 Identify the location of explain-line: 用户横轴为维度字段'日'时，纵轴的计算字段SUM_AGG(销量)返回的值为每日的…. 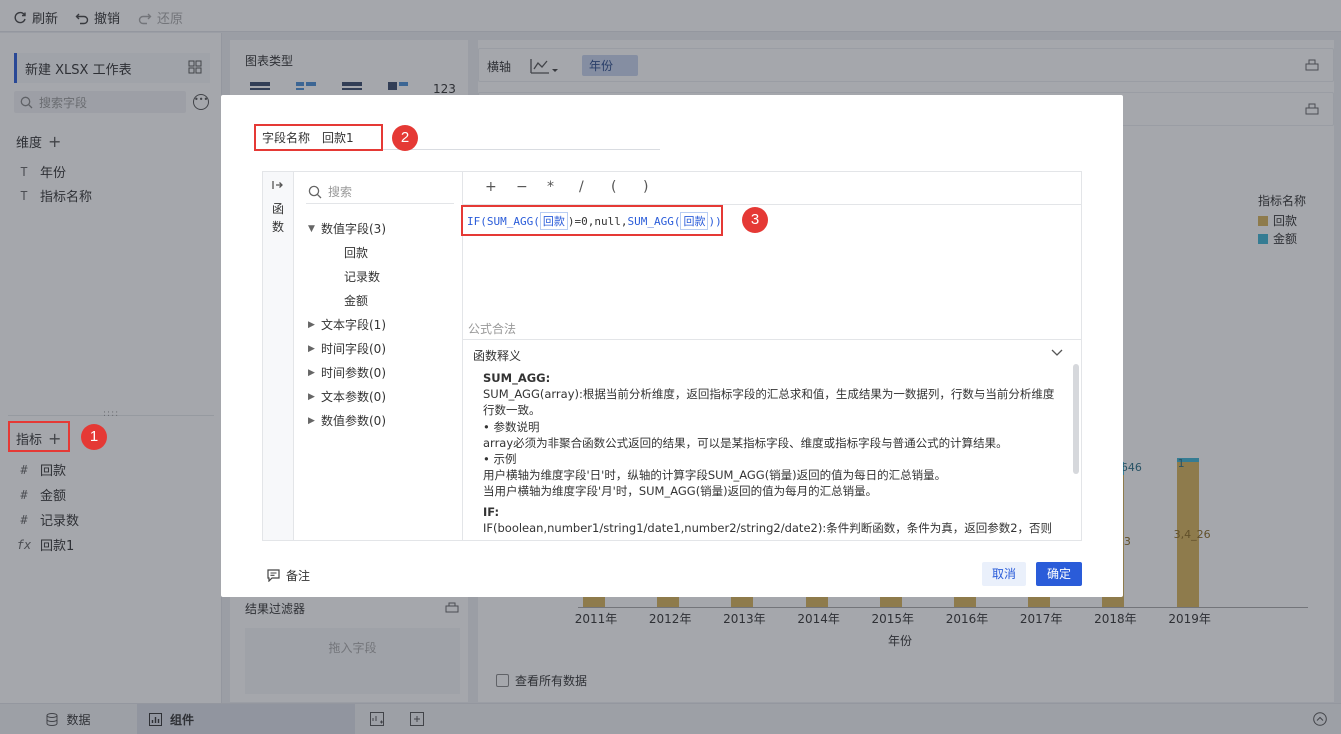
(715, 475).